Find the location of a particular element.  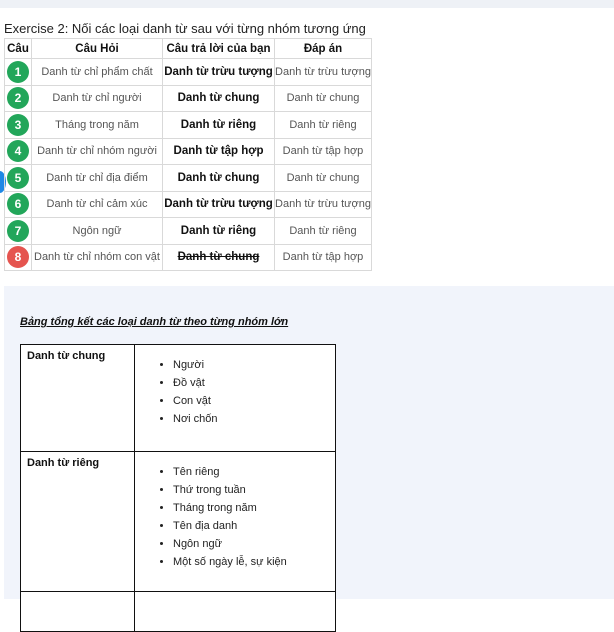

summary-row is located at coordinates (178, 611).